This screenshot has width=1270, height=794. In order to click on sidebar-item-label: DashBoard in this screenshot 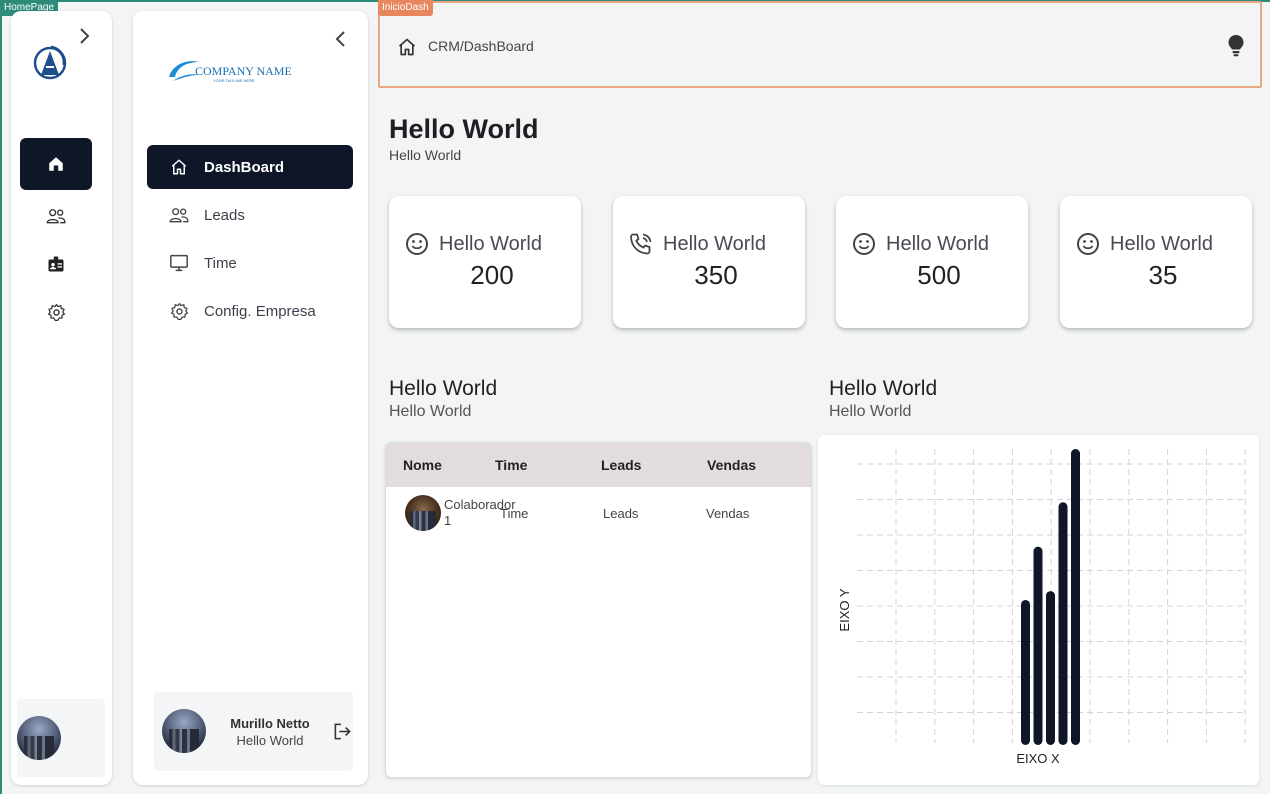, I will do `click(244, 167)`.